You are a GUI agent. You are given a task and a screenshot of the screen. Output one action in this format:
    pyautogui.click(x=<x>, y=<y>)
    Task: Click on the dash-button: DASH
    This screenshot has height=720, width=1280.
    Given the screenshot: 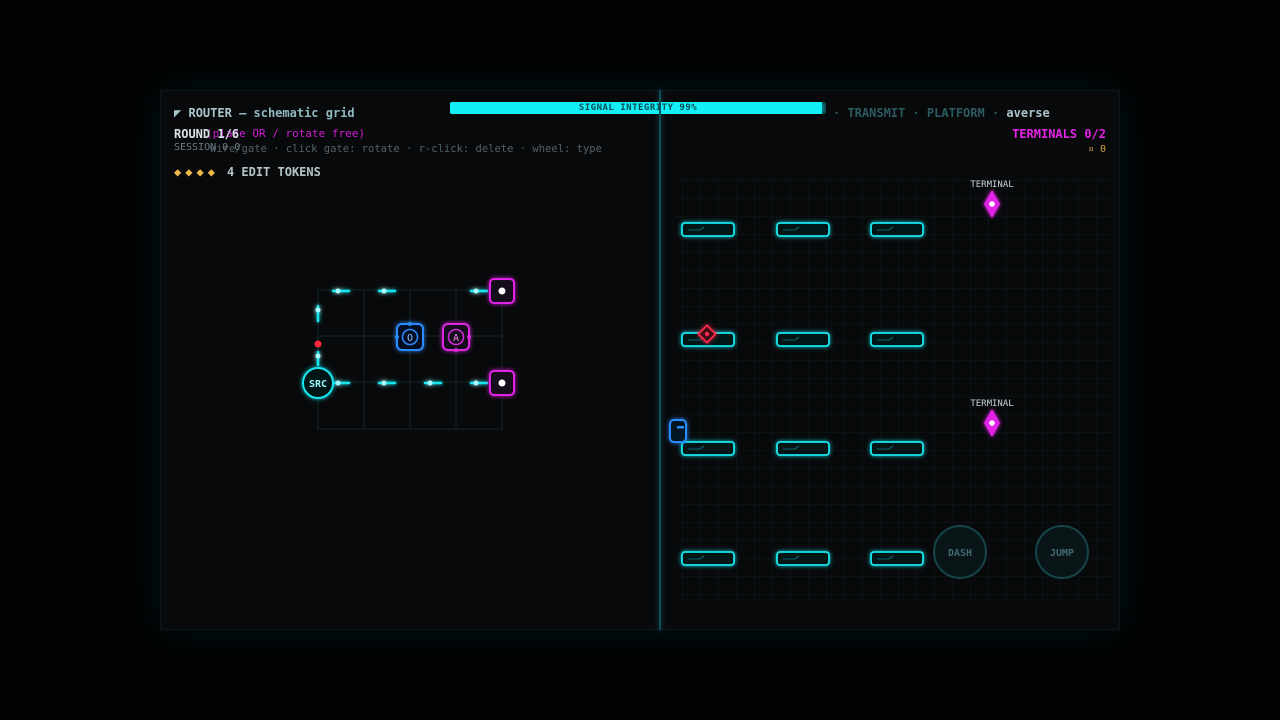 What is the action you would take?
    pyautogui.click(x=960, y=552)
    